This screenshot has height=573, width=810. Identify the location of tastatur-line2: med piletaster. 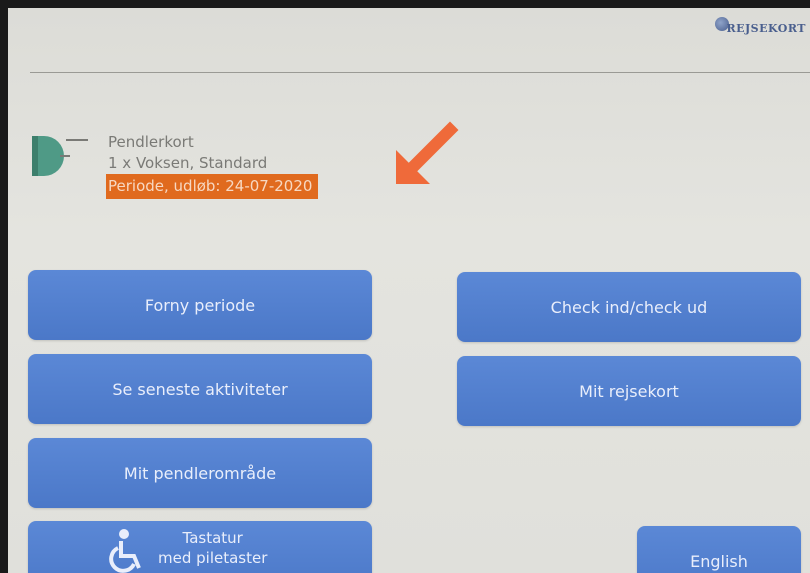
(213, 558).